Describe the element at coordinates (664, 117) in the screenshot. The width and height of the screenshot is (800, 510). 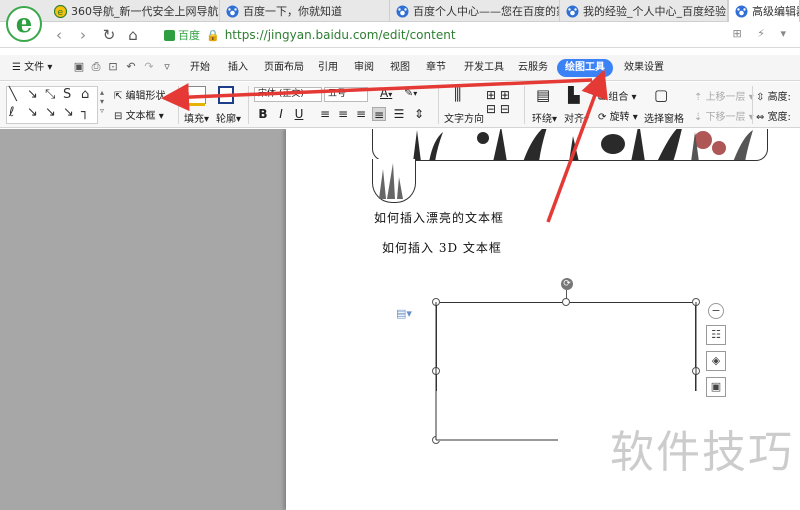
I see `selection-pane-button: 选择窗格` at that location.